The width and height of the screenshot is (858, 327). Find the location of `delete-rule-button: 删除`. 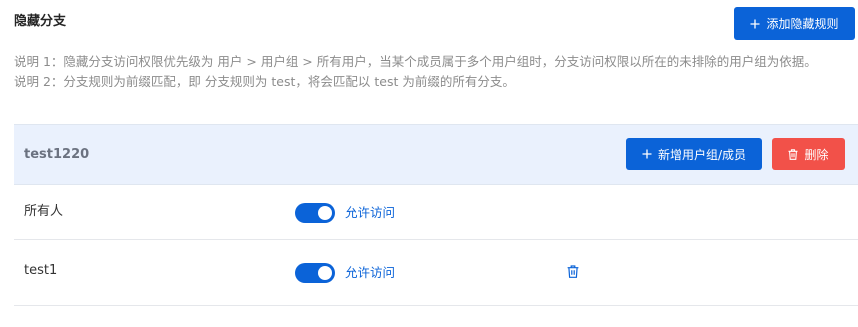

delete-rule-button: 删除 is located at coordinates (808, 154).